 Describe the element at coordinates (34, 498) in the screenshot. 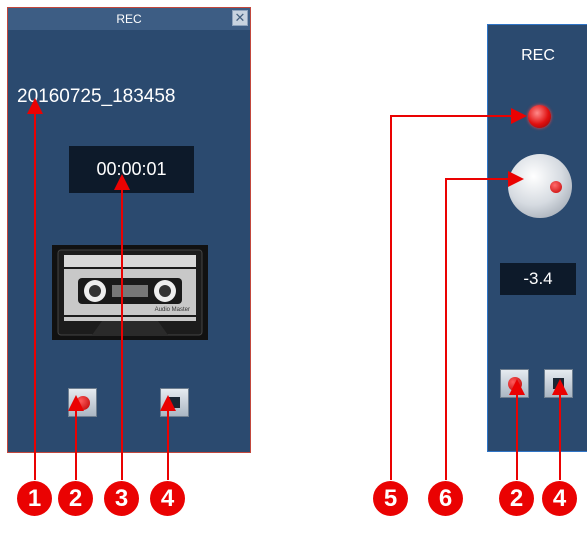

I see `callout-badge: 1` at that location.